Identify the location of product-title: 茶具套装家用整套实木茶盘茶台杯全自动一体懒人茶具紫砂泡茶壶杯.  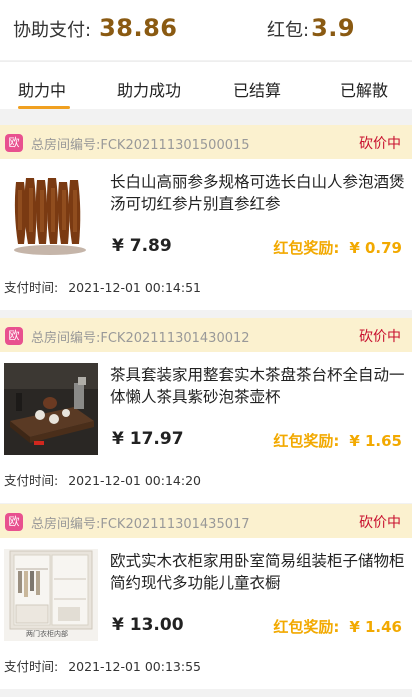
(257, 386).